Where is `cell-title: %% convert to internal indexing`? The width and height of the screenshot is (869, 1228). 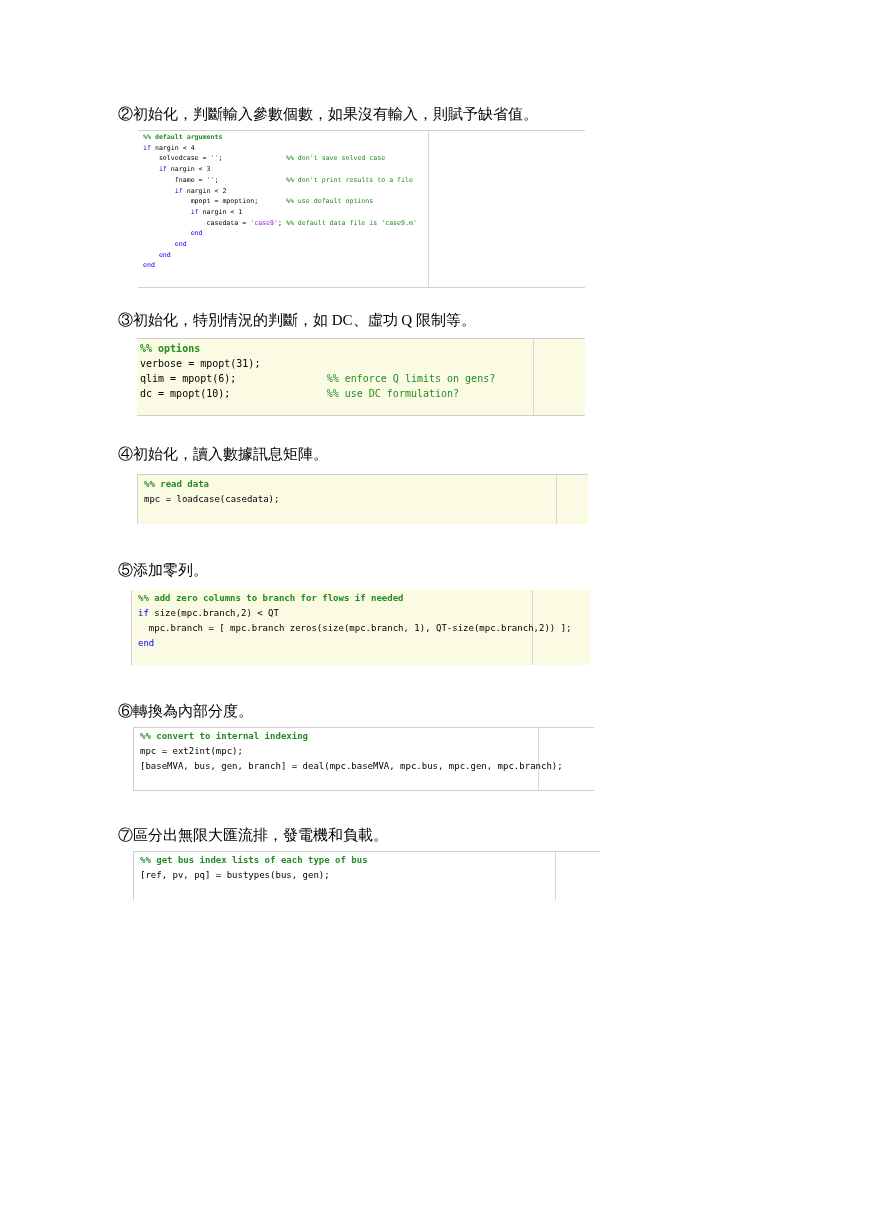
cell-title: %% convert to internal indexing is located at coordinates (224, 736).